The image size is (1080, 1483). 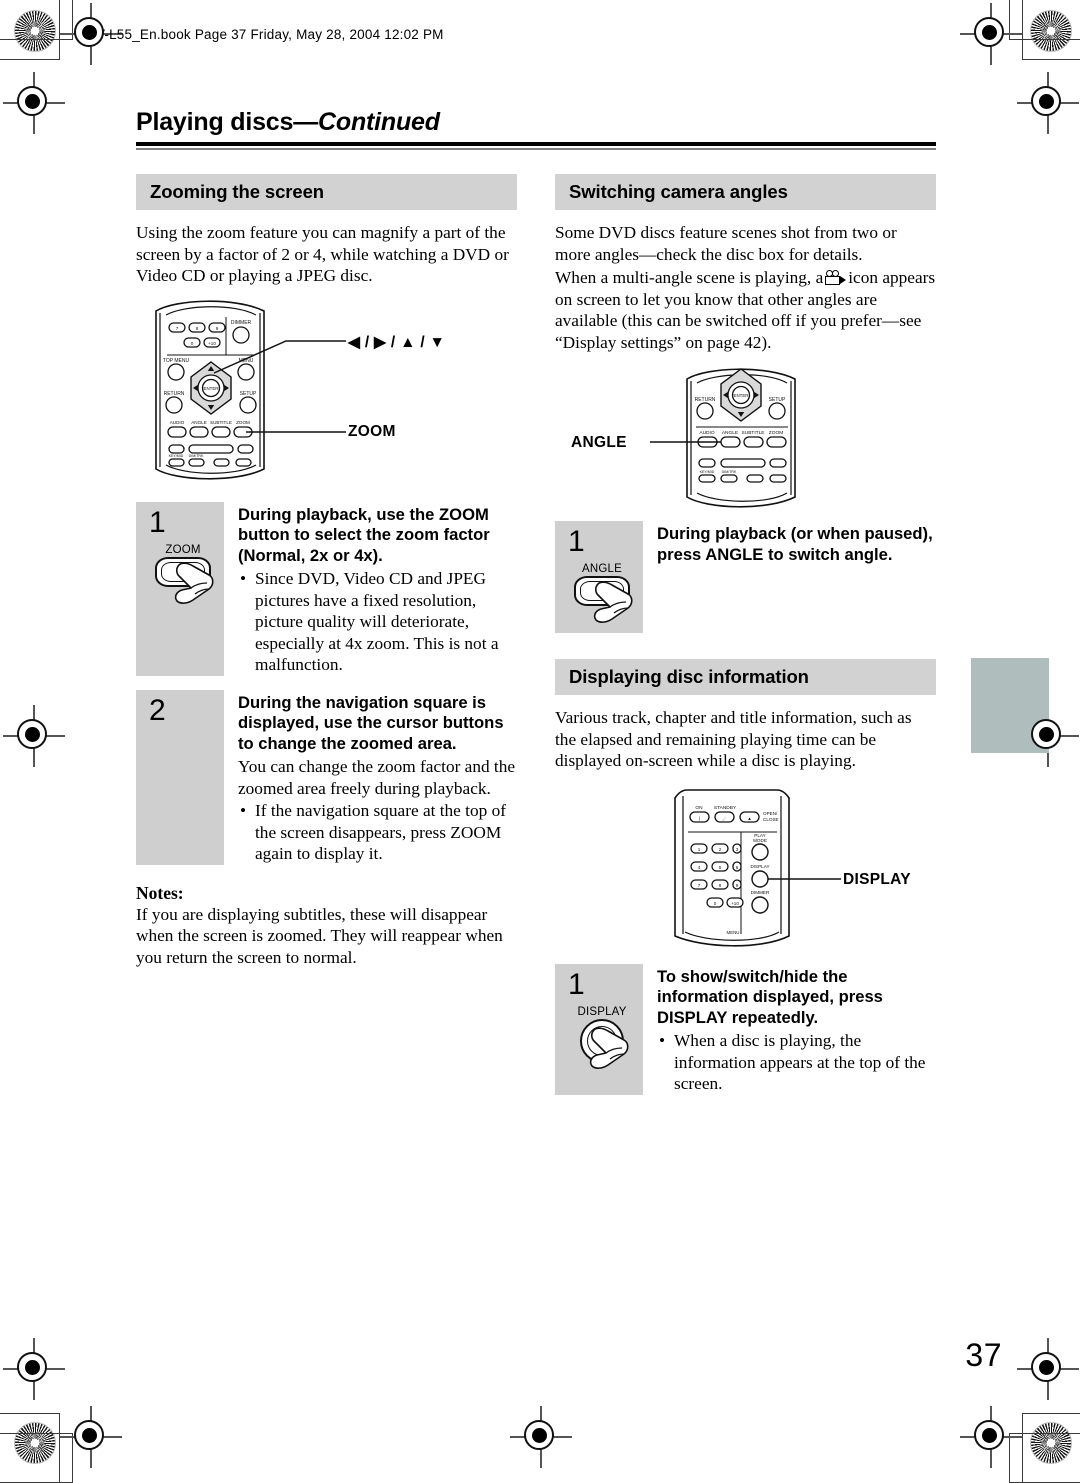 I want to click on registration-mark-bottom-center, so click(x=541, y=1437).